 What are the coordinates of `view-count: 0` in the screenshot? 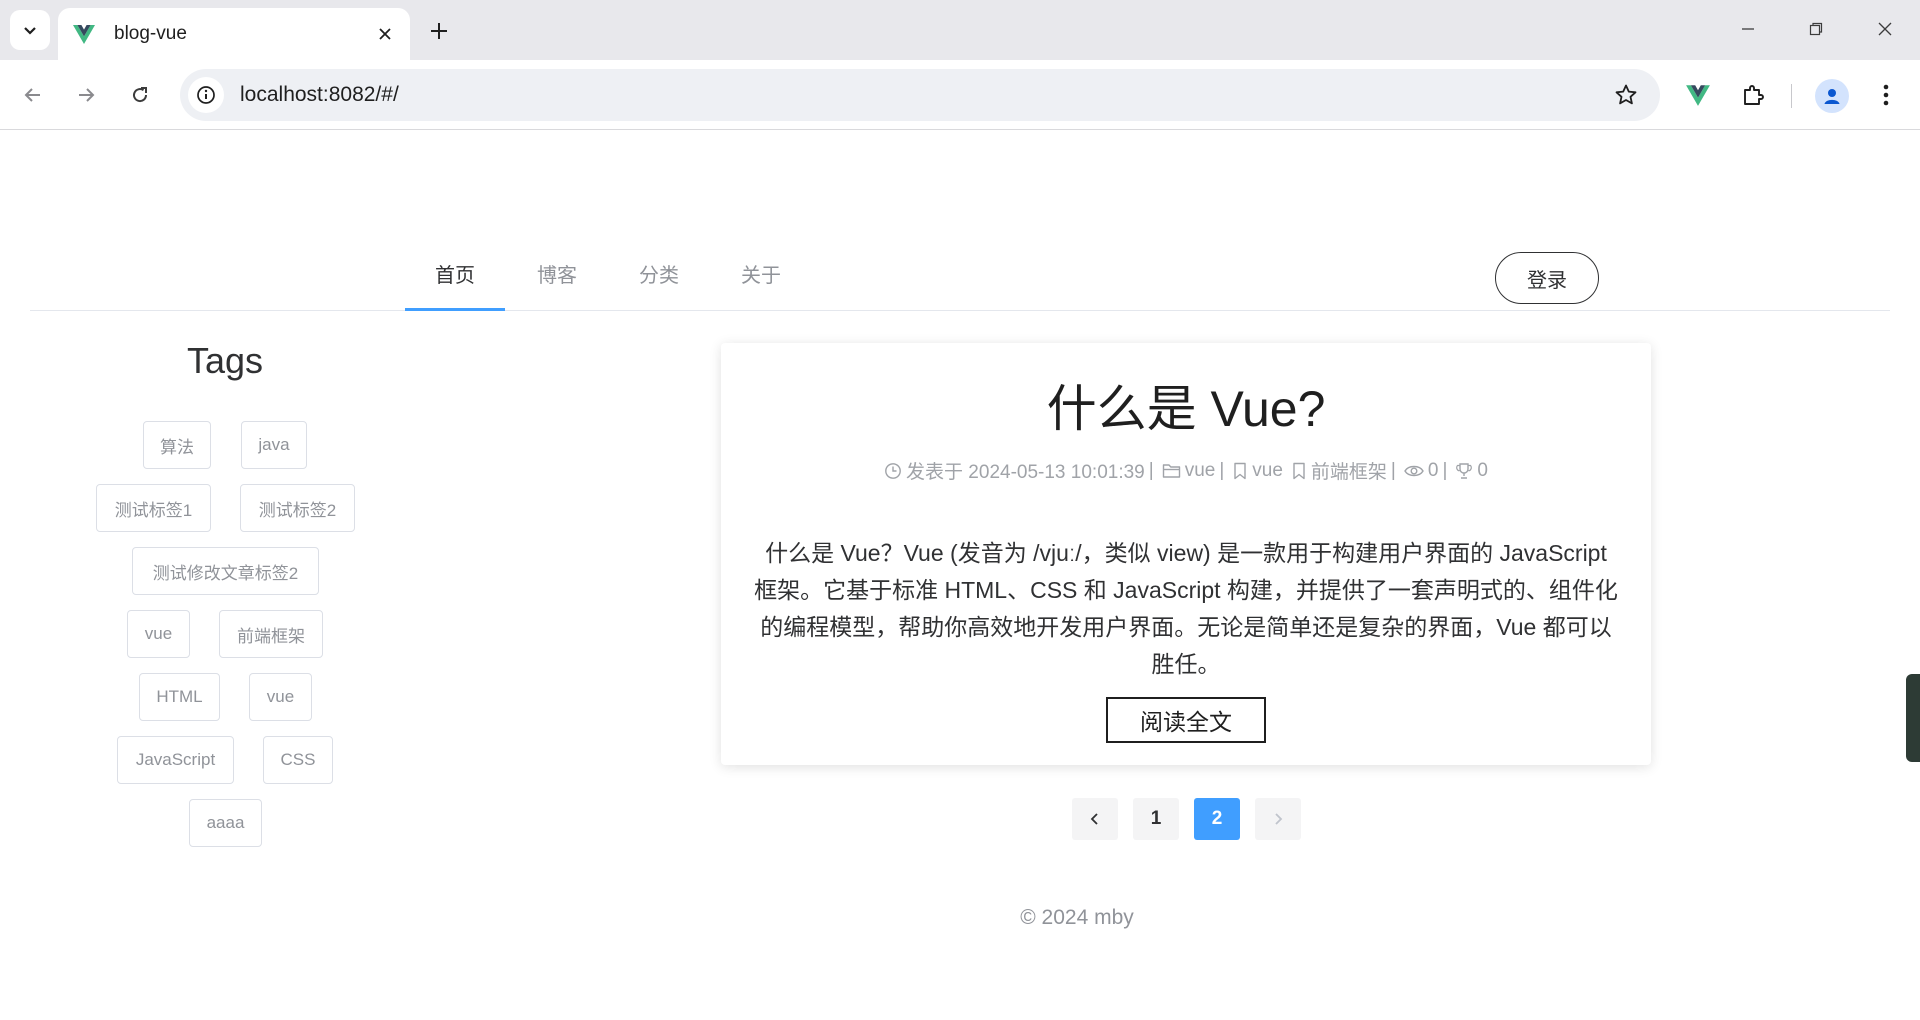 It's located at (1421, 470).